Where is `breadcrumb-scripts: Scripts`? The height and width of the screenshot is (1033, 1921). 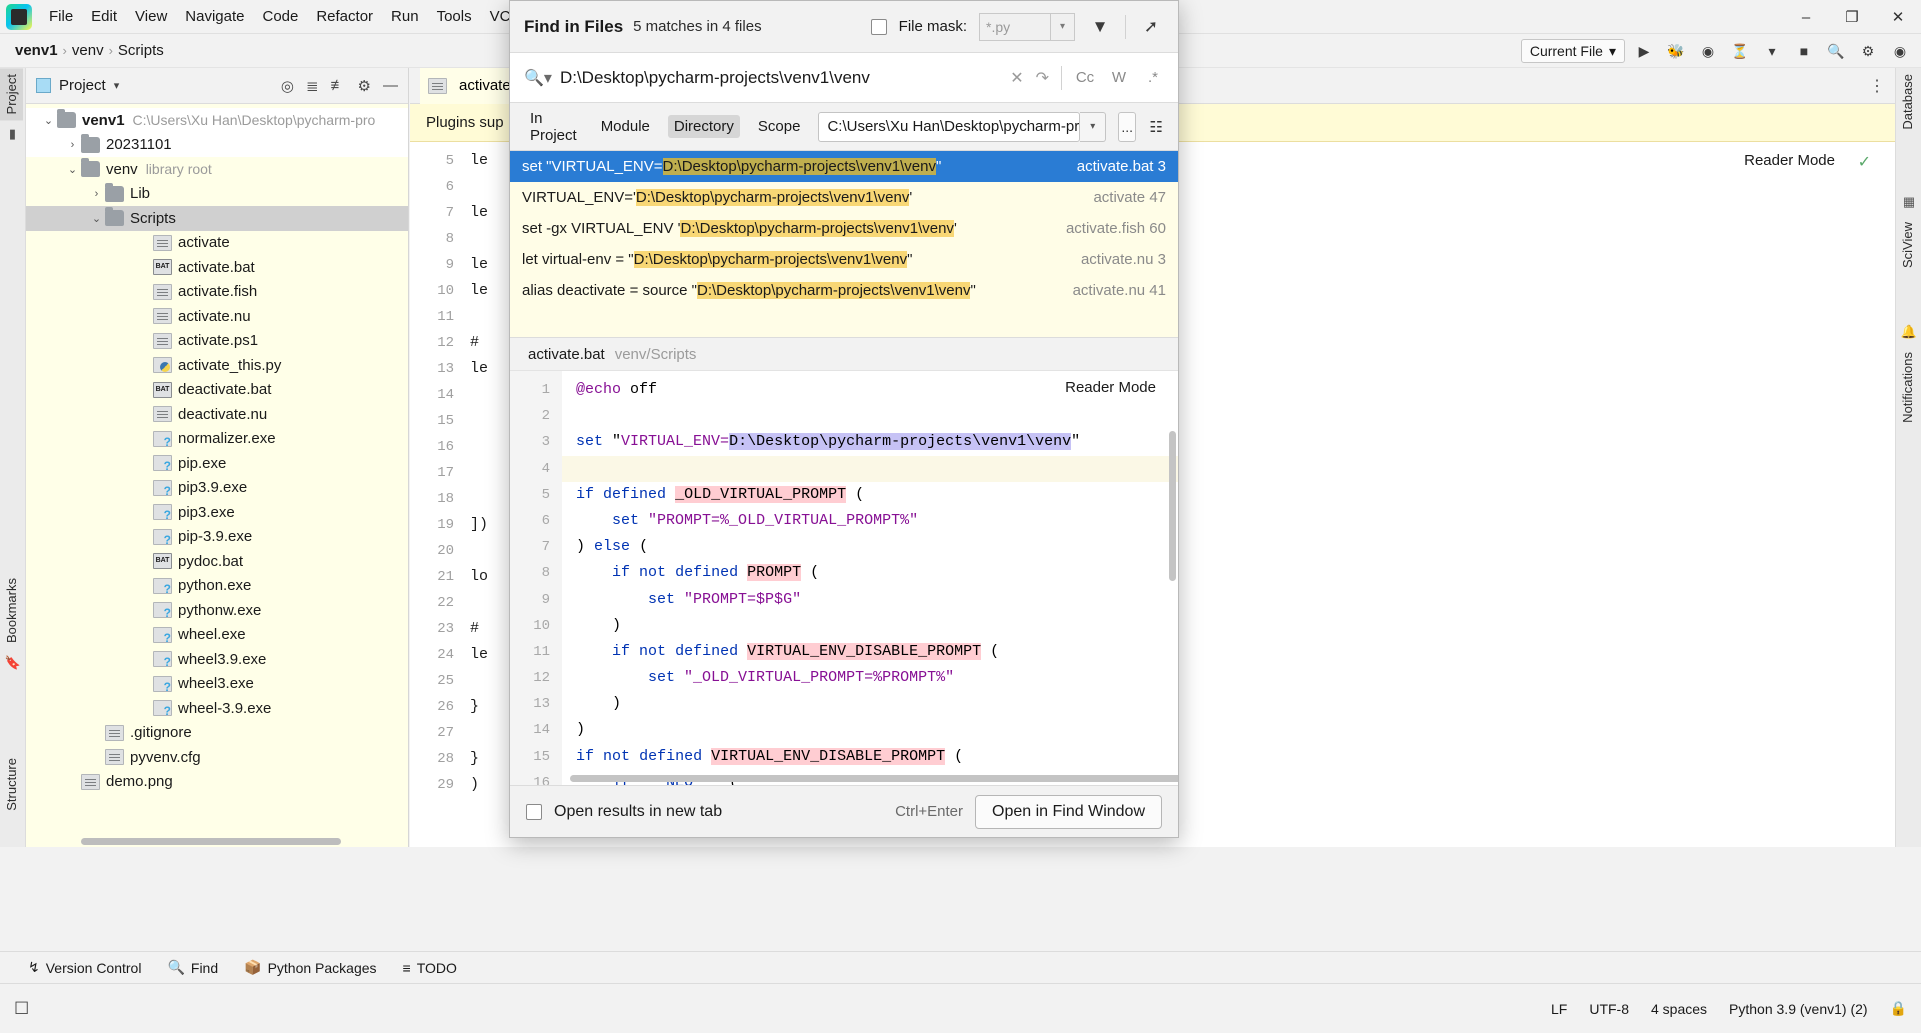
breadcrumb-scripts: Scripts is located at coordinates (141, 50).